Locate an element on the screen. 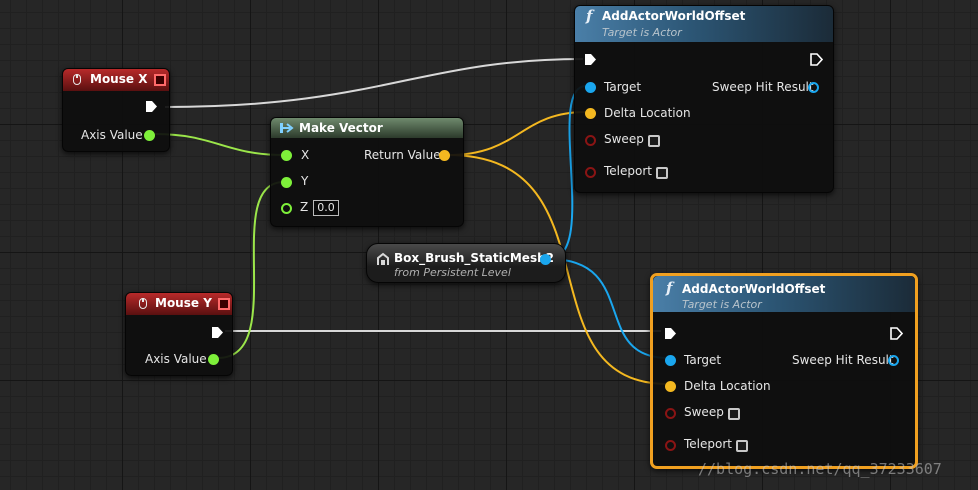 The height and width of the screenshot is (490, 978). return-value-label: Return Value is located at coordinates (402, 155).